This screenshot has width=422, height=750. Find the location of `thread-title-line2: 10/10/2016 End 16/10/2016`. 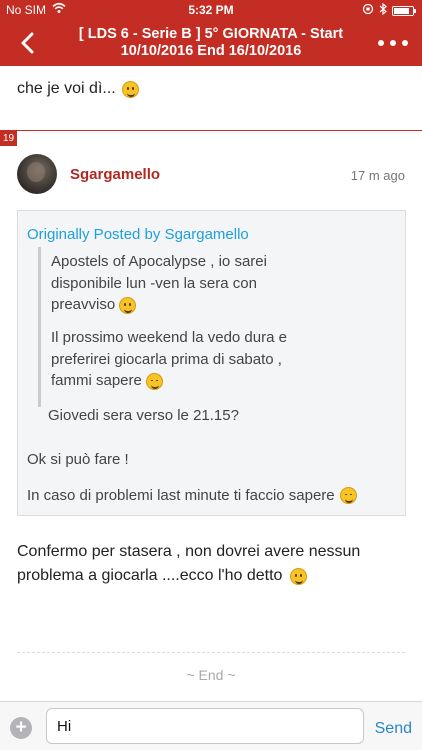

thread-title-line2: 10/10/2016 End 16/10/2016 is located at coordinates (211, 51).